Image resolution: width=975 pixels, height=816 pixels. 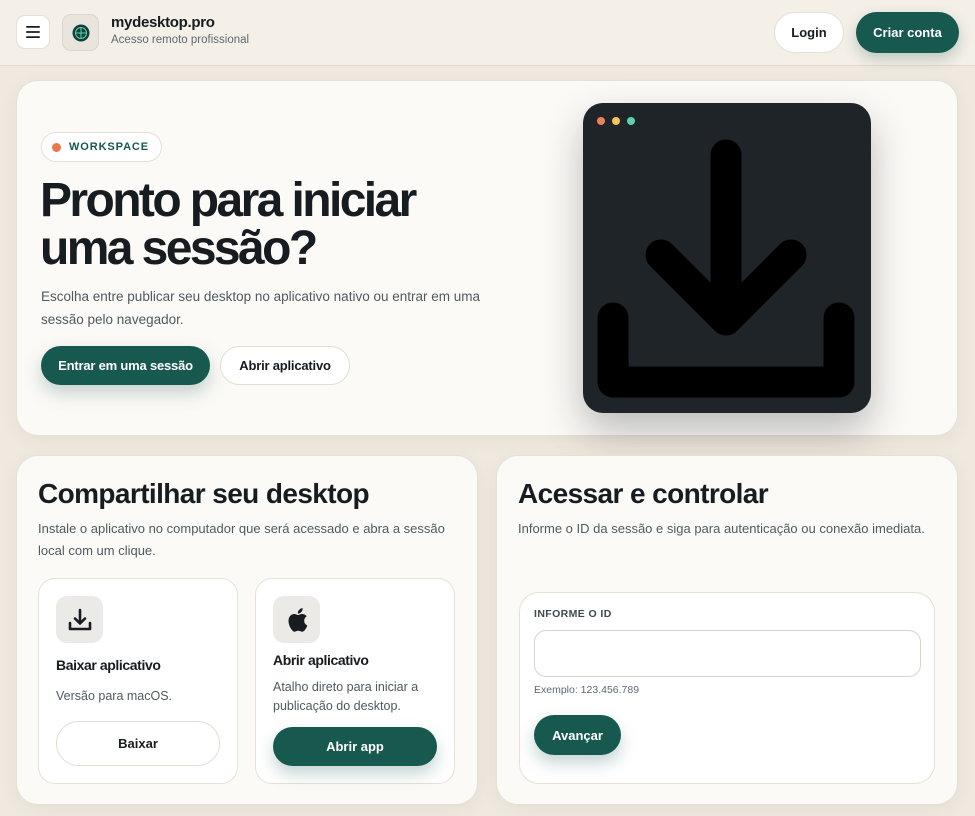 I want to click on open-app-button: Abrir aplicativo, so click(x=285, y=365).